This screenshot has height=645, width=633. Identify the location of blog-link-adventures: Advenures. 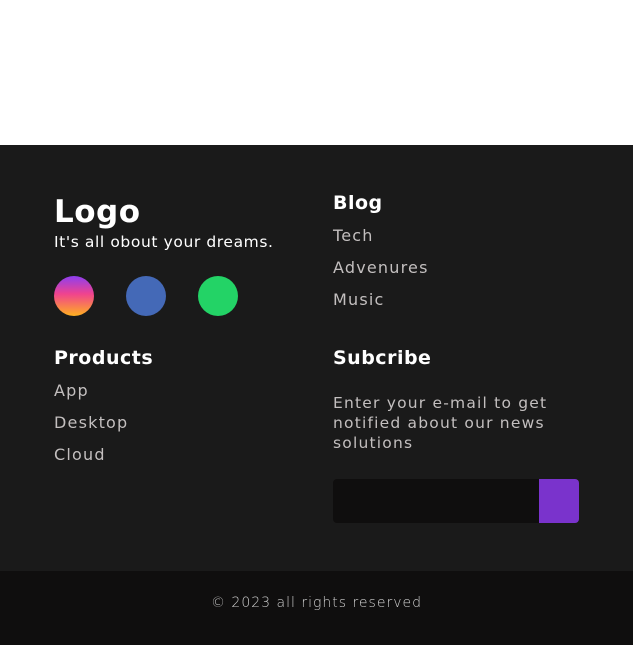
(381, 268).